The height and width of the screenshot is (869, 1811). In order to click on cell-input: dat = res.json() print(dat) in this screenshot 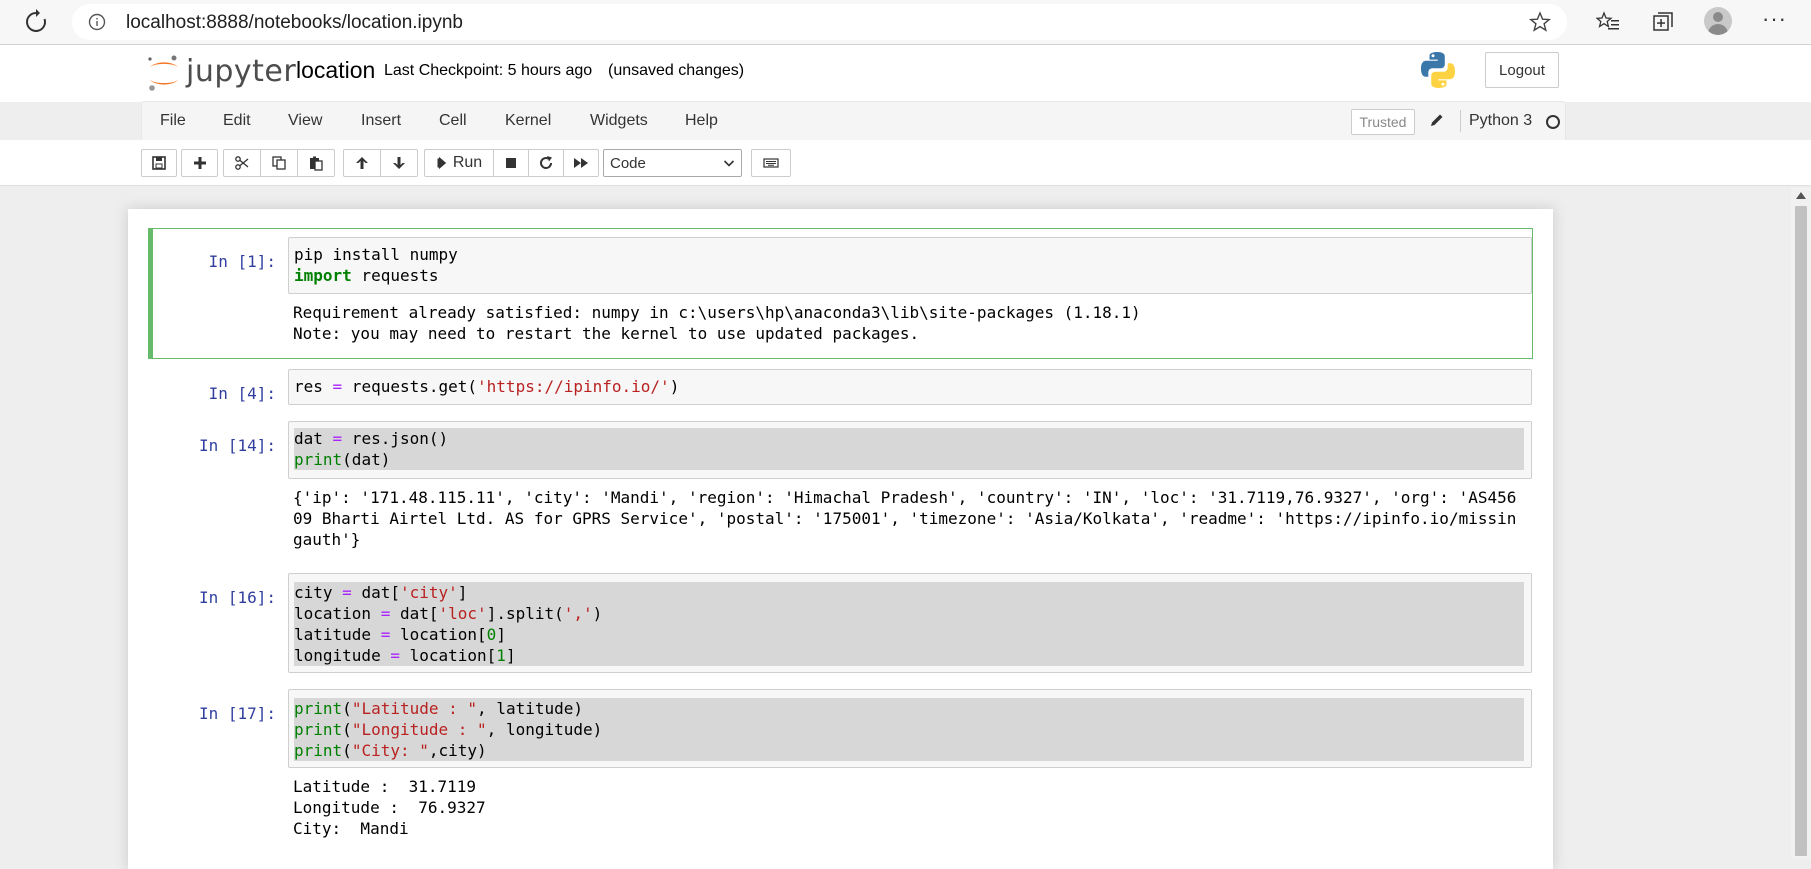, I will do `click(910, 450)`.